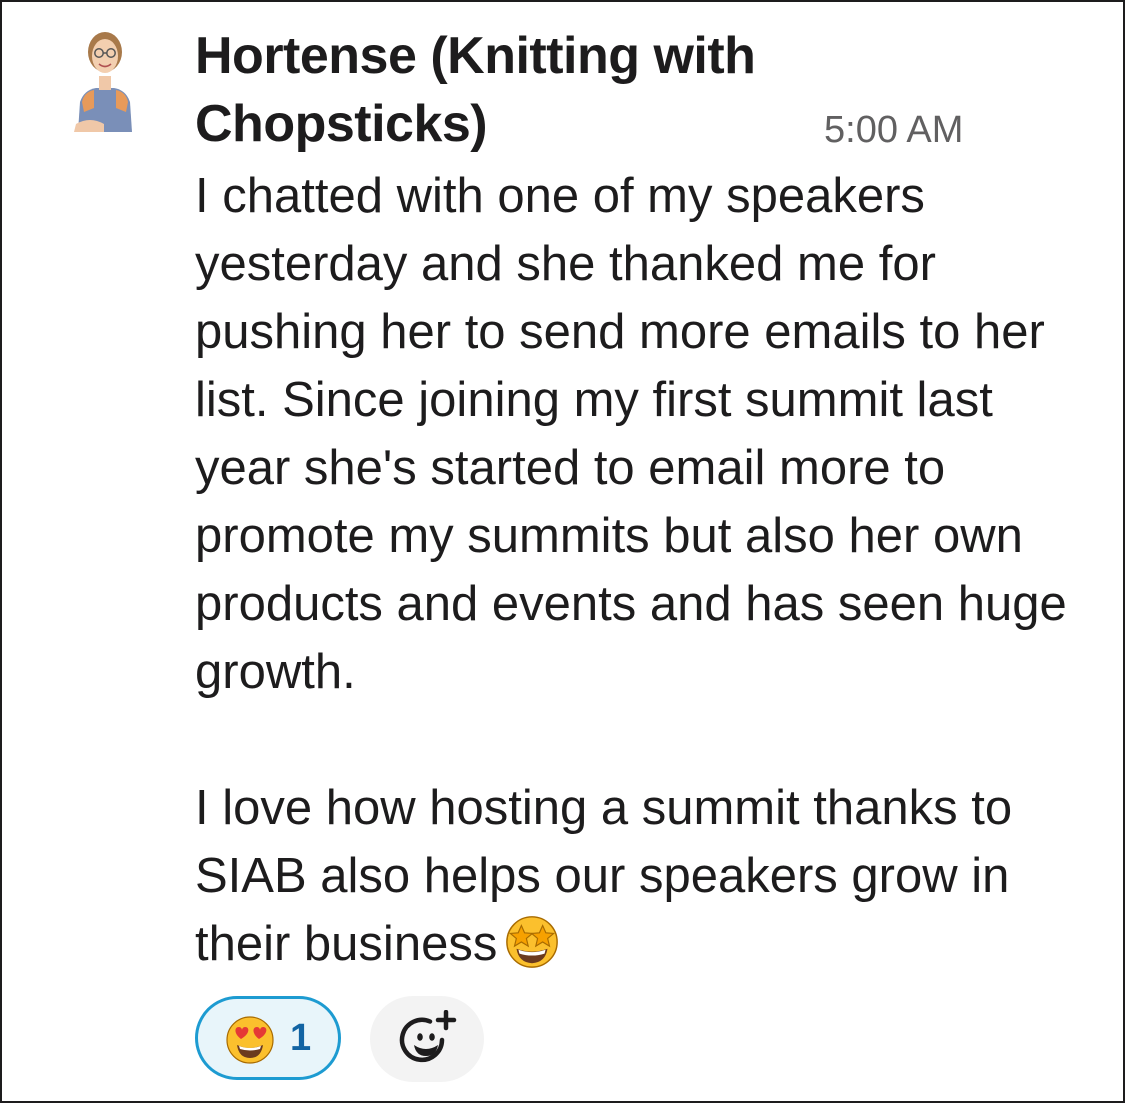  Describe the element at coordinates (301, 1038) in the screenshot. I see `reaction-count: 1` at that location.